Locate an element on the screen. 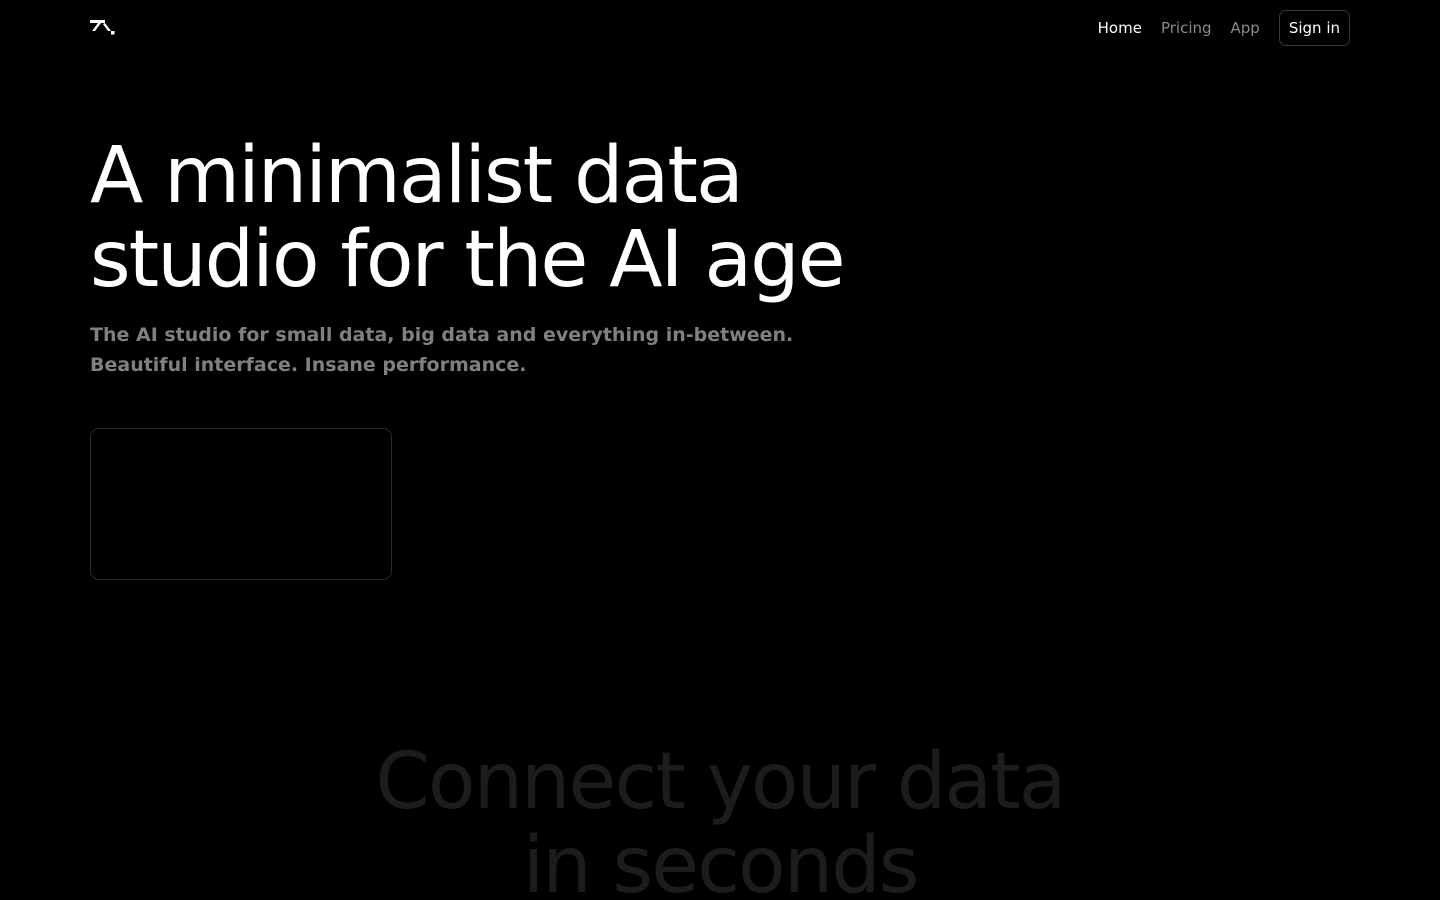  top-navigation: Home Pricing App Sign in is located at coordinates (720, 28).